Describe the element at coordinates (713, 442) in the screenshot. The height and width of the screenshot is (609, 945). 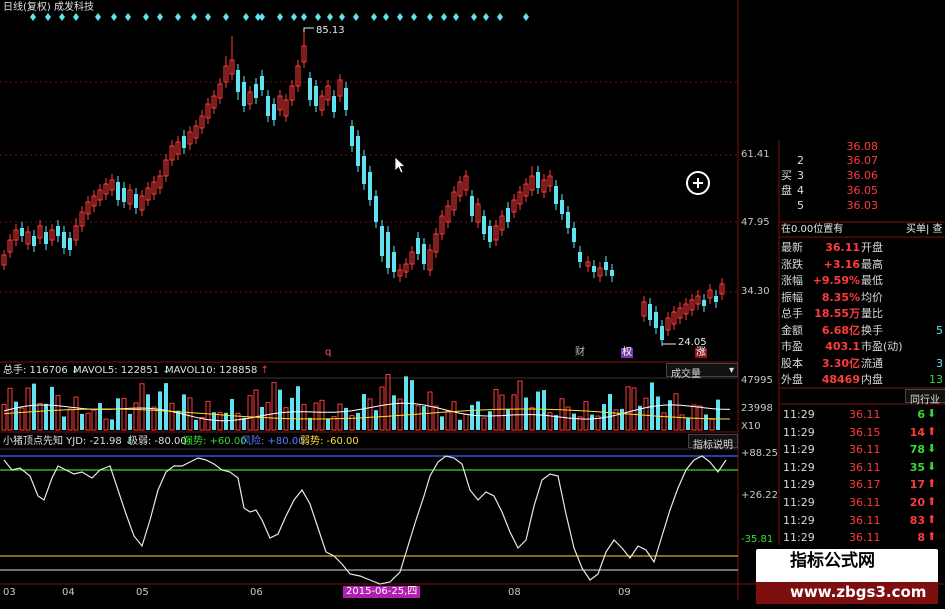
I see `indicator-help-button: 指标说明` at that location.